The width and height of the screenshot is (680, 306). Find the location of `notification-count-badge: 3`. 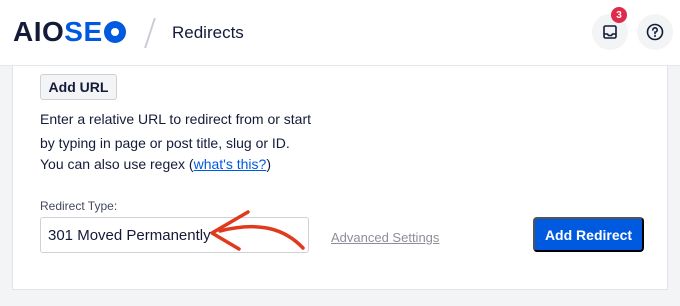

notification-count-badge: 3 is located at coordinates (619, 15).